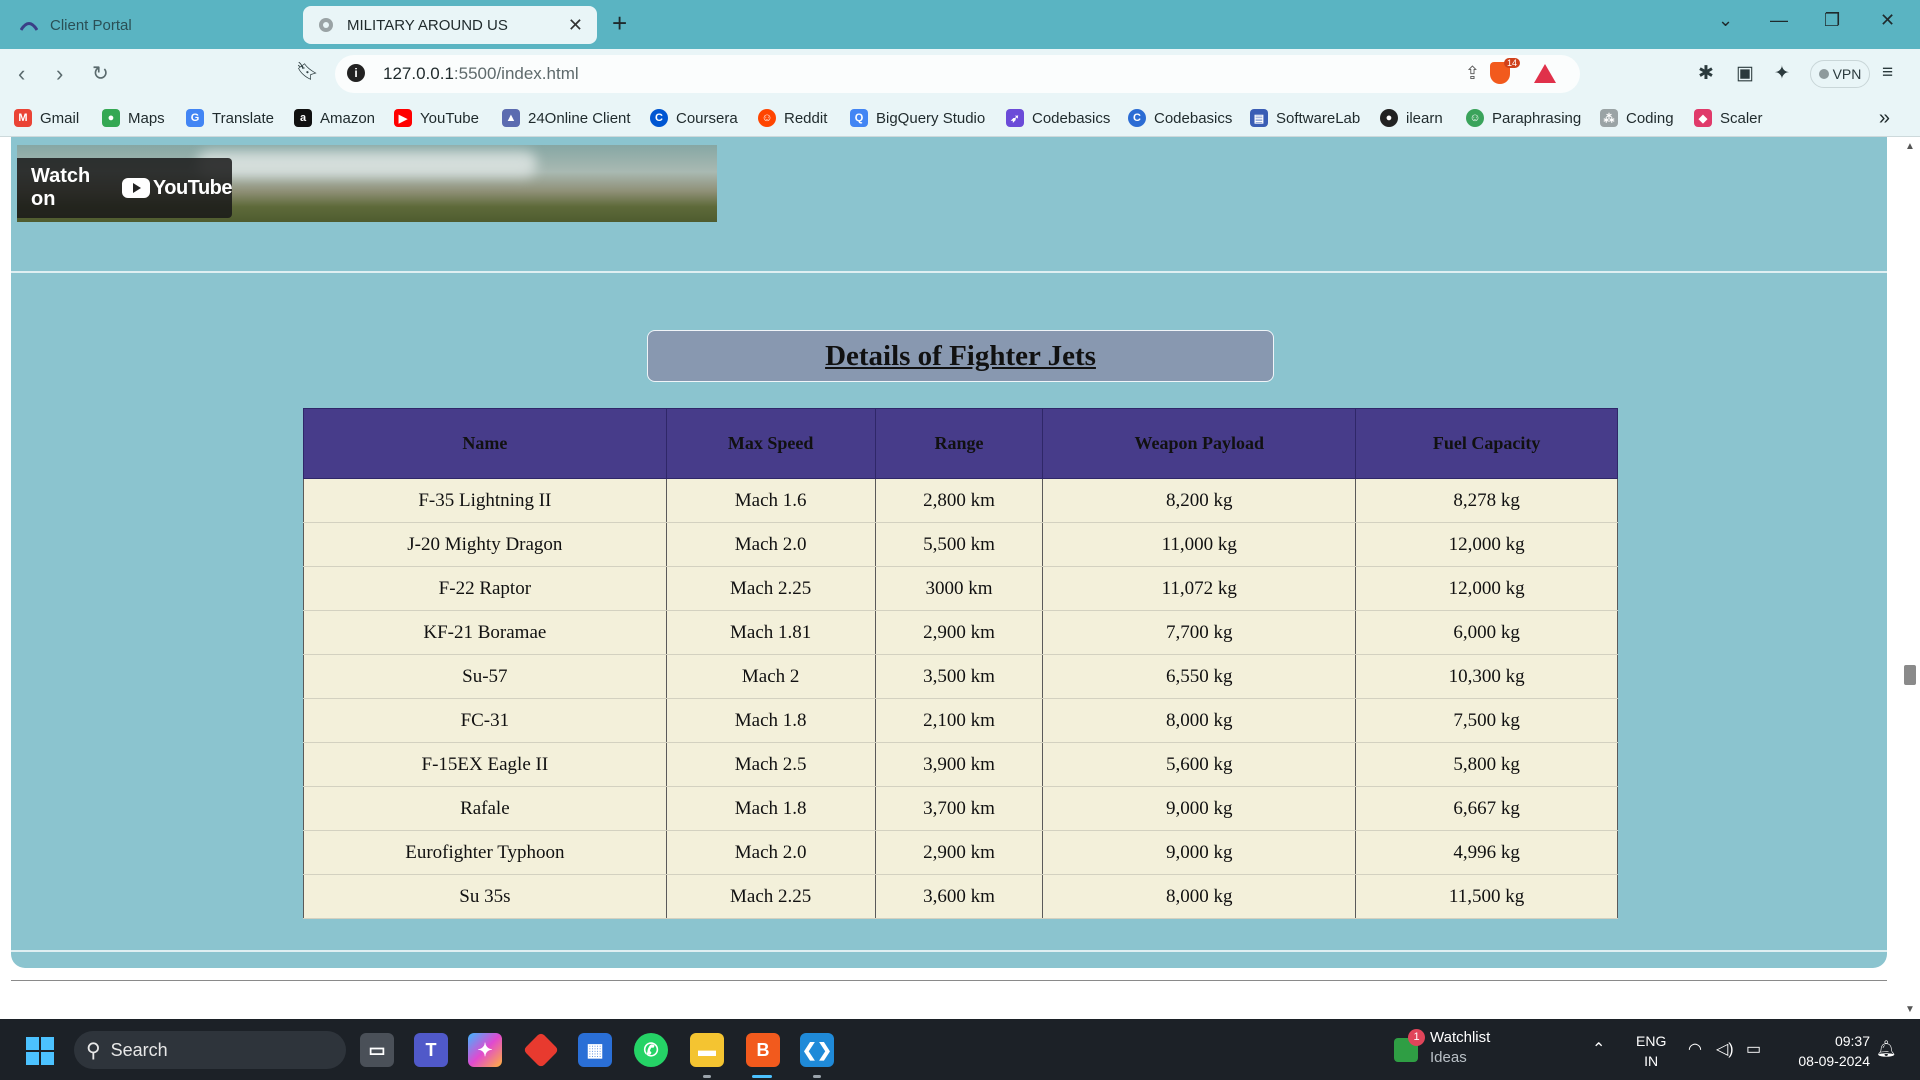 This screenshot has height=1080, width=1920. What do you see at coordinates (1745, 73) in the screenshot?
I see `wallet-icon: ▣` at bounding box center [1745, 73].